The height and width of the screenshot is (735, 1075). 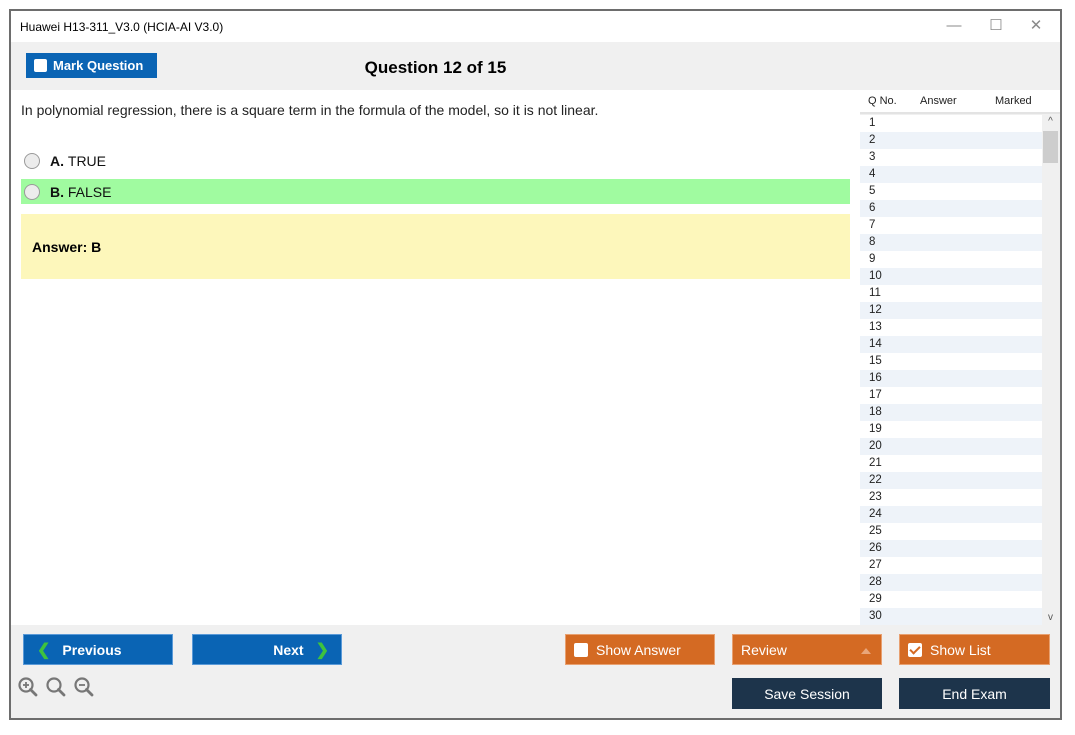 I want to click on question-list-row: 17, so click(x=951, y=395).